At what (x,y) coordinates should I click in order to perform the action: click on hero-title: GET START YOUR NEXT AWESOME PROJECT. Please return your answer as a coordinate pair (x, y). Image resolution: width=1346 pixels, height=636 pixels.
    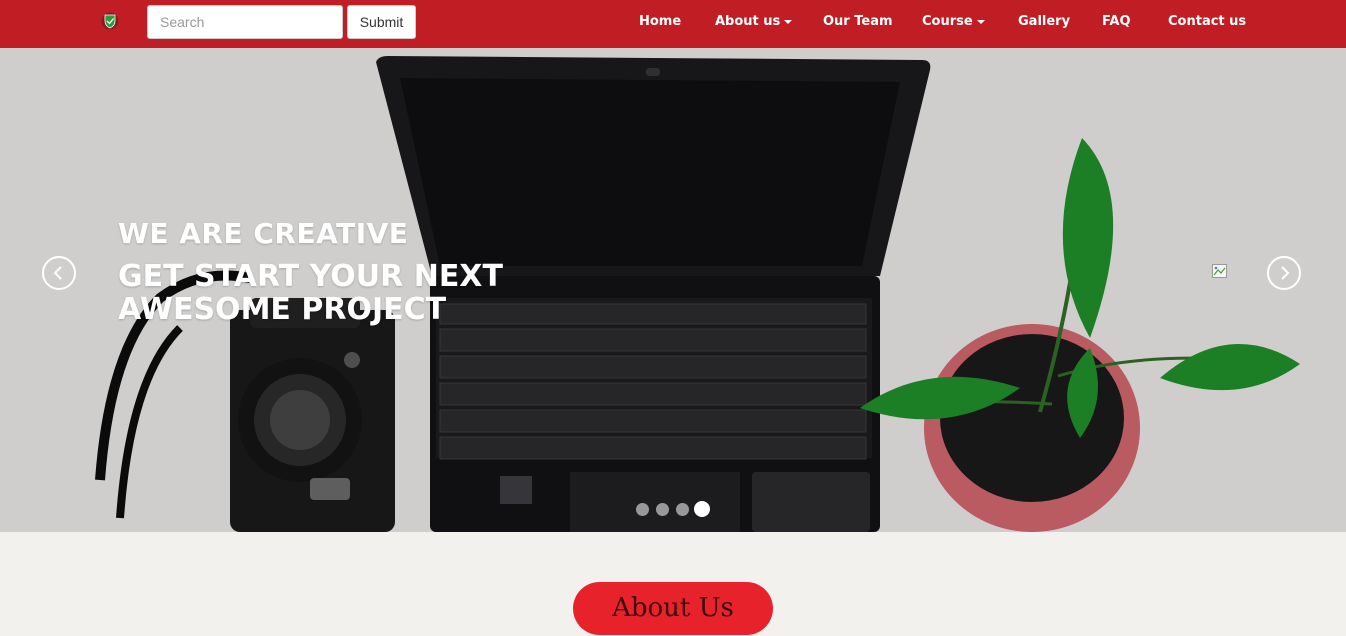
    Looking at the image, I should click on (310, 293).